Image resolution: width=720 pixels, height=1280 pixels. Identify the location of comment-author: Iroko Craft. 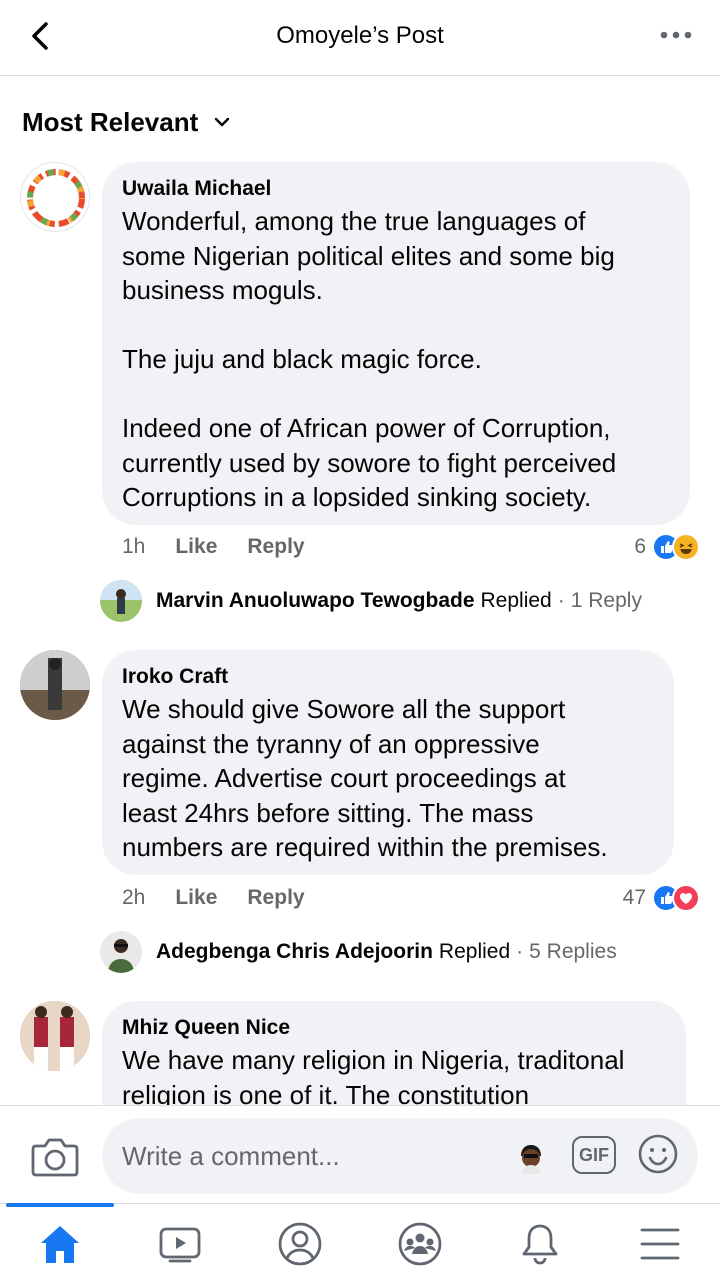
(387, 677).